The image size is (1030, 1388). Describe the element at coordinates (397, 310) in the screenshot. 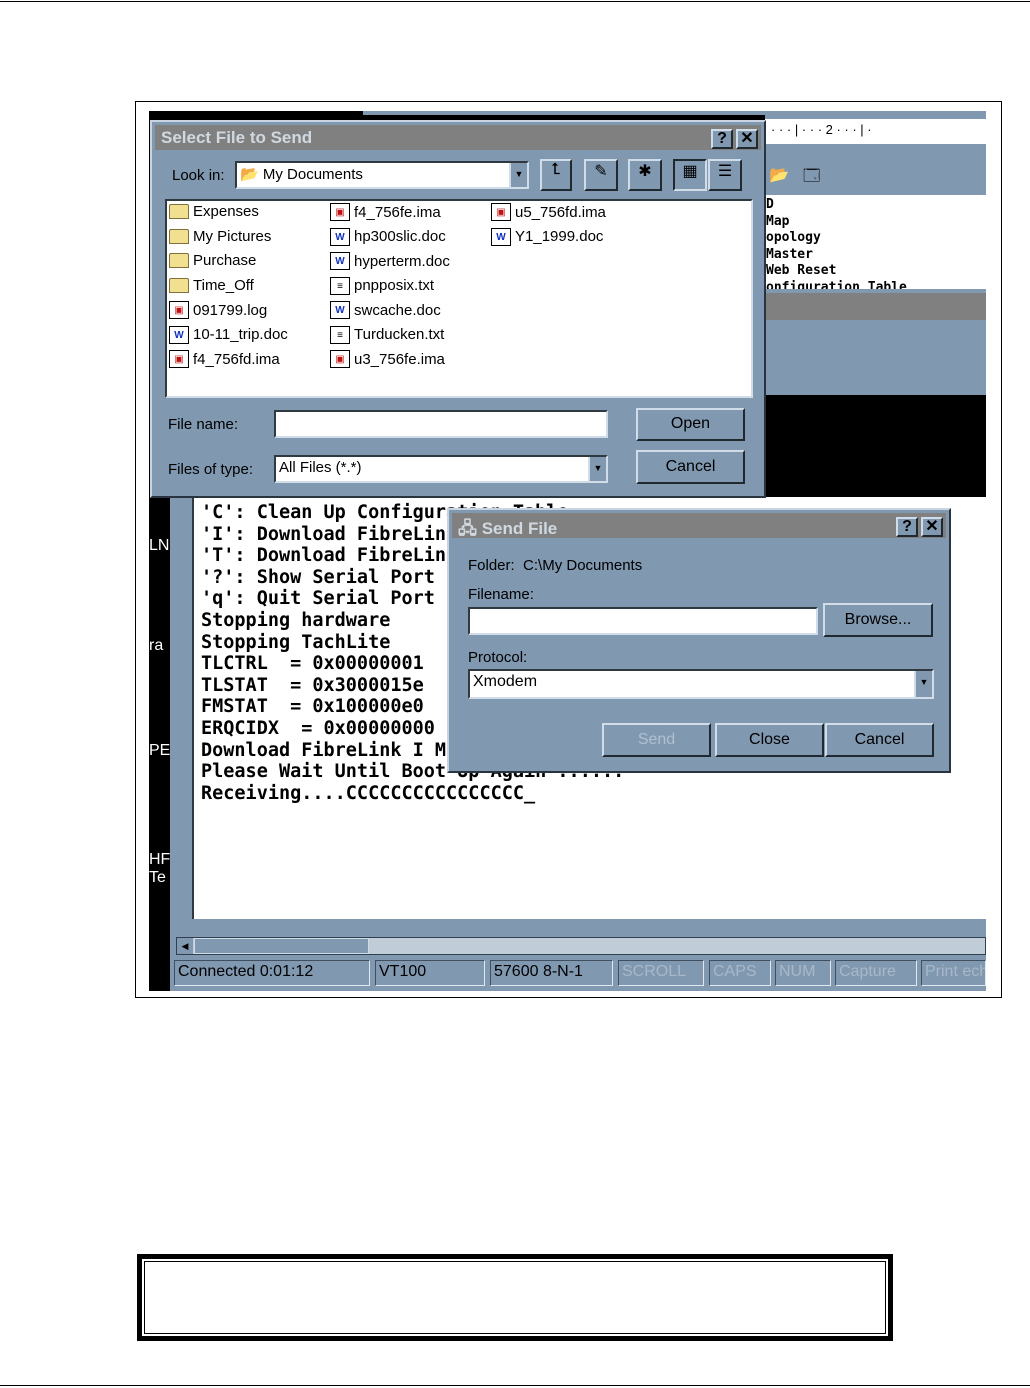

I see `file-name: swcache.doc` at that location.